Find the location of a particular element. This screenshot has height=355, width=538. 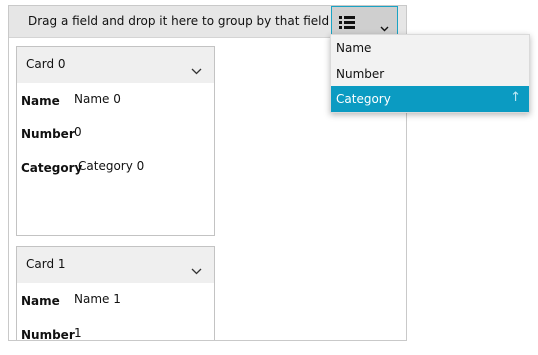

card-header: Card 0 is located at coordinates (115, 65).